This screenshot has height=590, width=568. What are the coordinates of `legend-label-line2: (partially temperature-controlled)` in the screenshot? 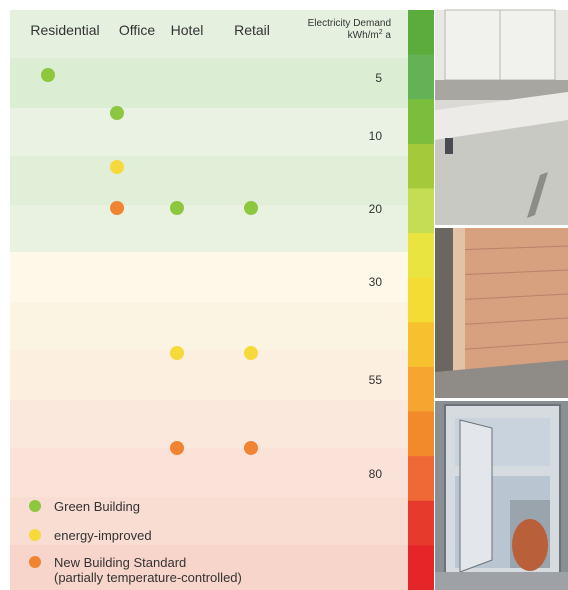 It's located at (148, 577).